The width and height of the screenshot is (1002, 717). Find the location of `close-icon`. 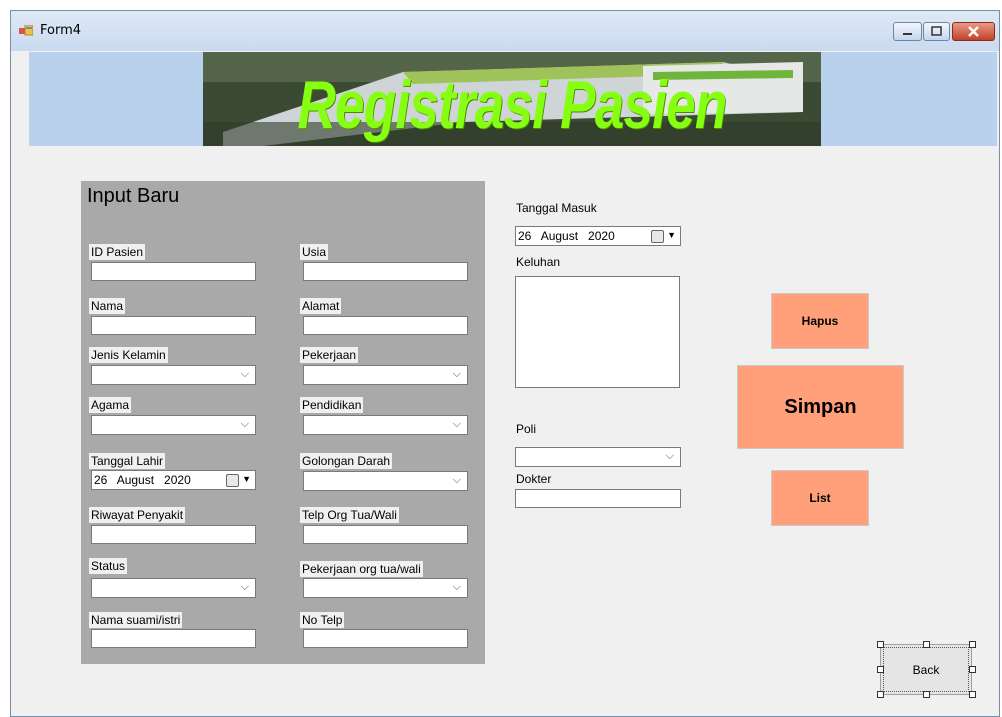

close-icon is located at coordinates (973, 31).